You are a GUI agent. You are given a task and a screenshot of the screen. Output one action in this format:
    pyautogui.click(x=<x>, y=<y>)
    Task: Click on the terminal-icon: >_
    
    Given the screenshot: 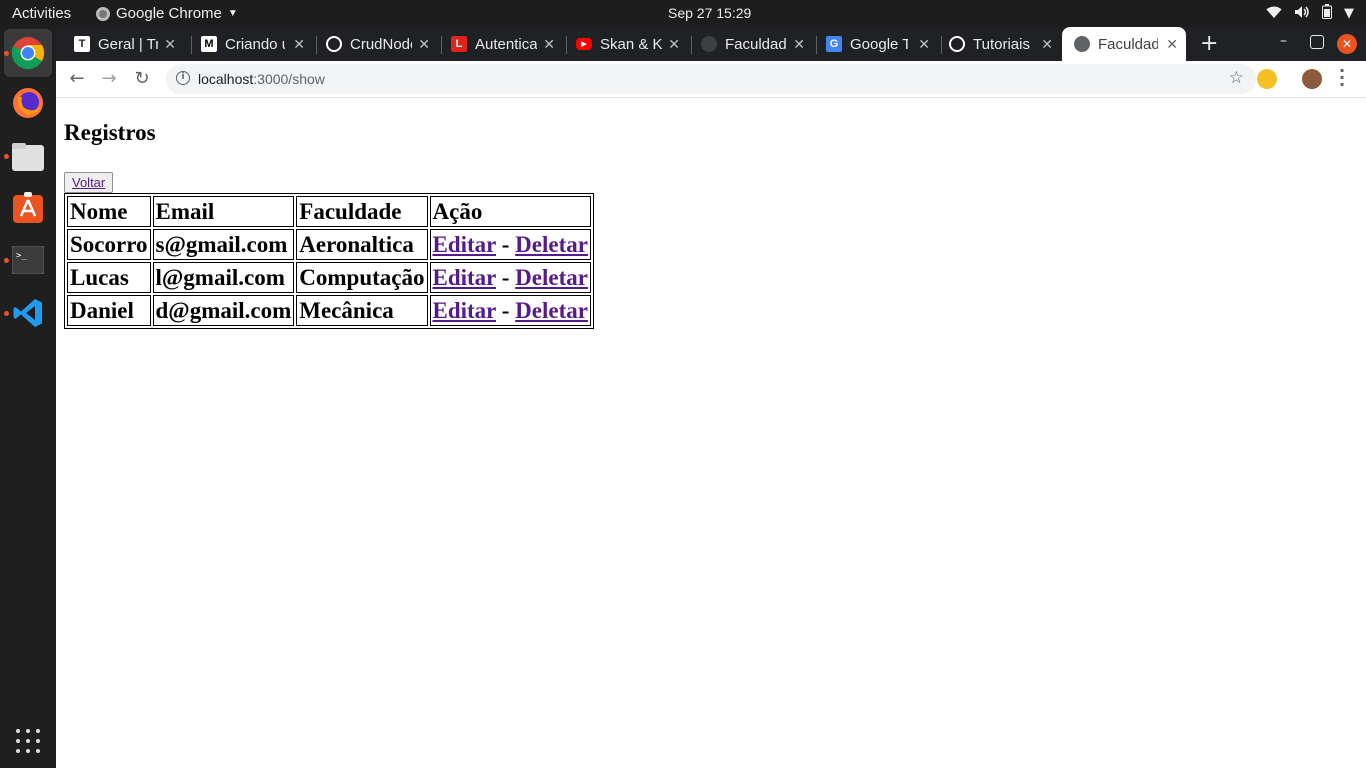 What is the action you would take?
    pyautogui.click(x=28, y=260)
    